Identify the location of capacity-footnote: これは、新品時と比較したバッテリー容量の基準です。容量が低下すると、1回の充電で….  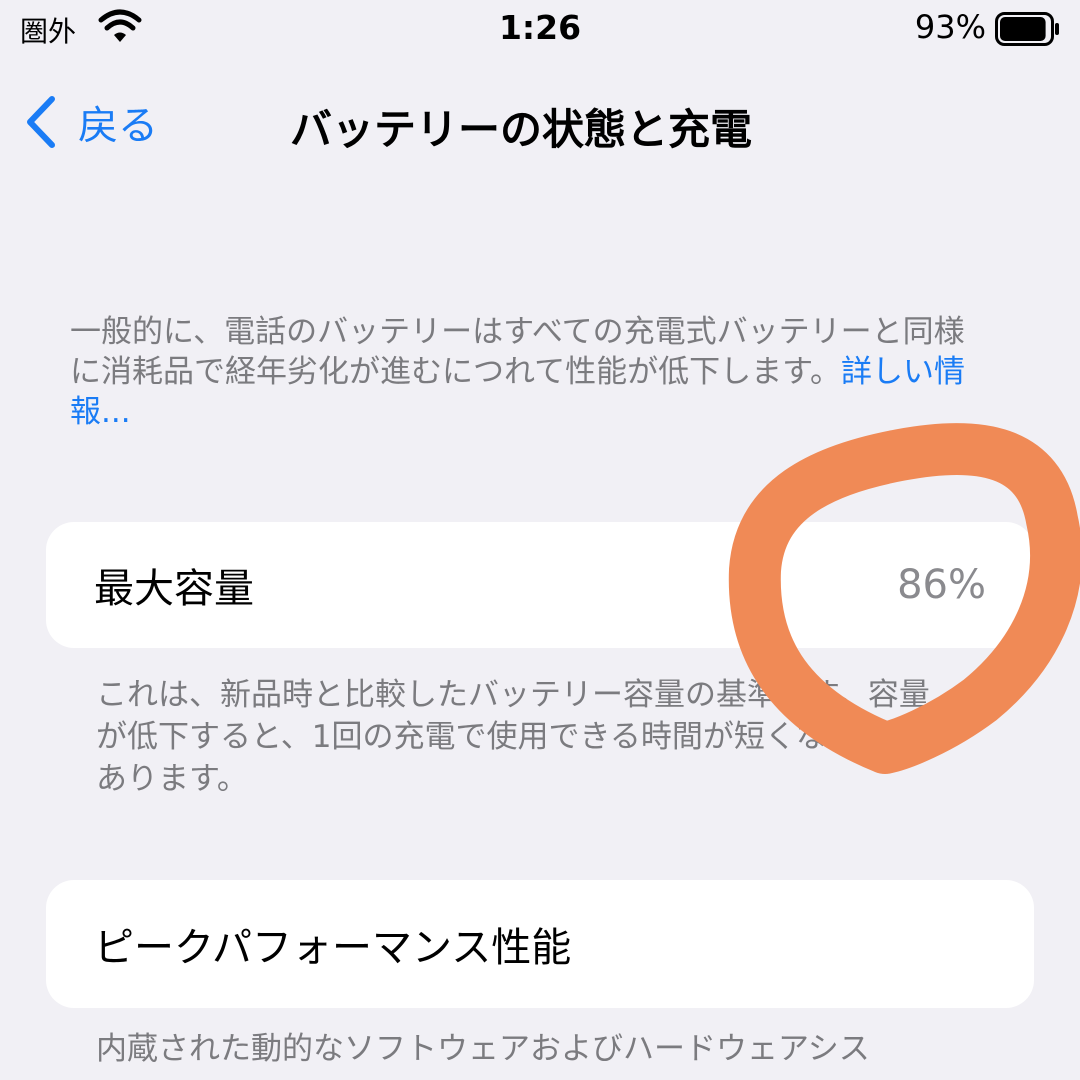
(523, 737).